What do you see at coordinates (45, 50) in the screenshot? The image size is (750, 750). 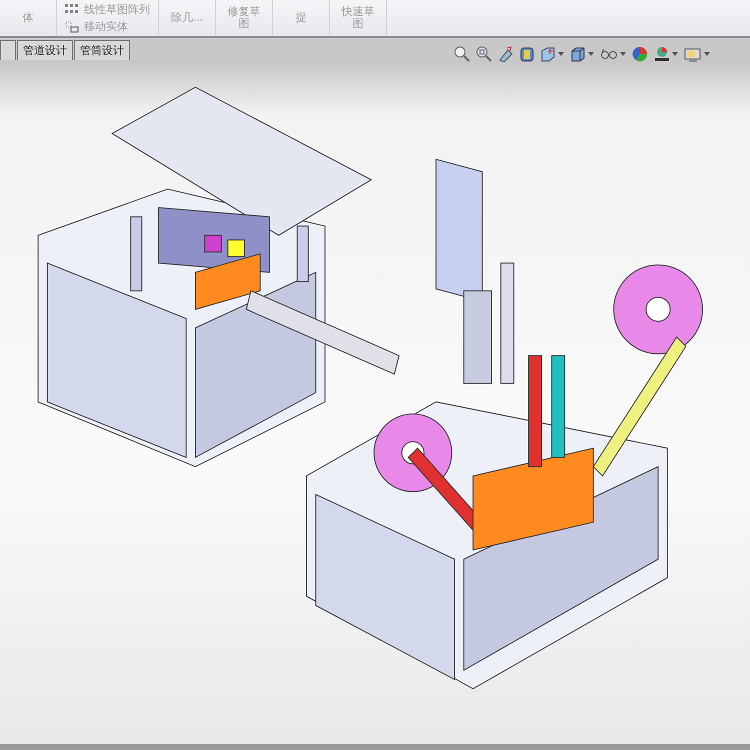 I see `tab: 管道设计` at bounding box center [45, 50].